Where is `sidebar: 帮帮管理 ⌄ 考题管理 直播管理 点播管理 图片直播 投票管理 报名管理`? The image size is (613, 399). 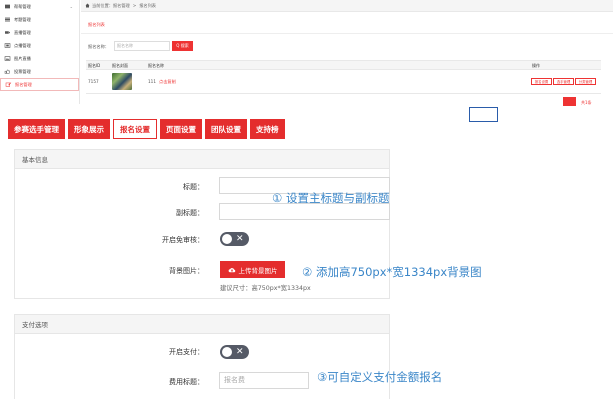
sidebar: 帮帮管理 ⌄ 考题管理 直播管理 点播管理 图片直播 投票管理 报名管理 is located at coordinates (40, 52).